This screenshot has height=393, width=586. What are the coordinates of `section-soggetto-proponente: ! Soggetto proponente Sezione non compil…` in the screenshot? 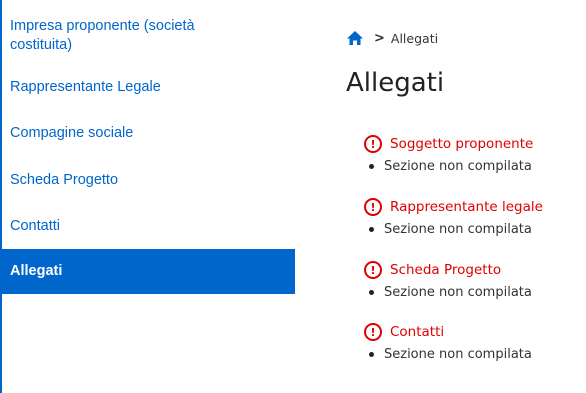 It's located at (475, 154).